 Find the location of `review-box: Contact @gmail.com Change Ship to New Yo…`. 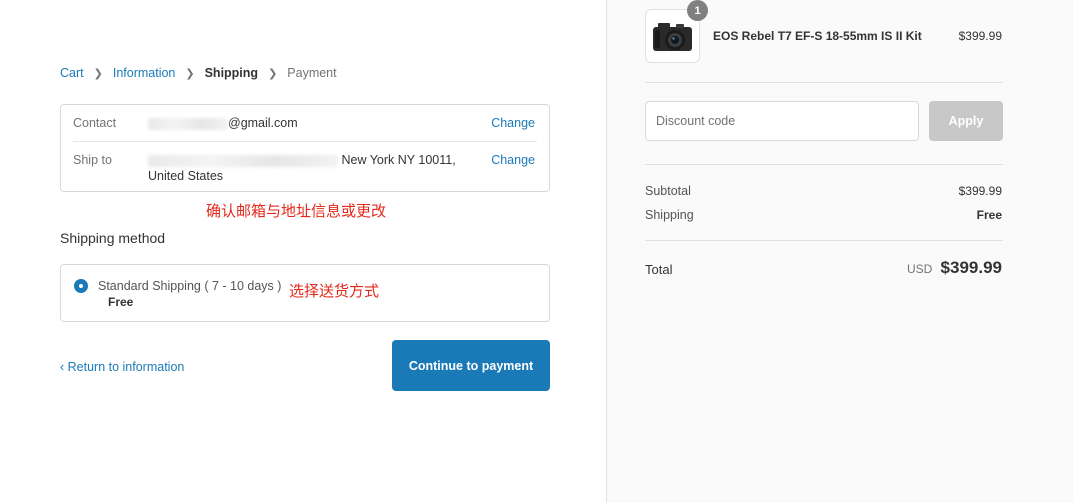

review-box: Contact @gmail.com Change Ship to New Yo… is located at coordinates (305, 148).